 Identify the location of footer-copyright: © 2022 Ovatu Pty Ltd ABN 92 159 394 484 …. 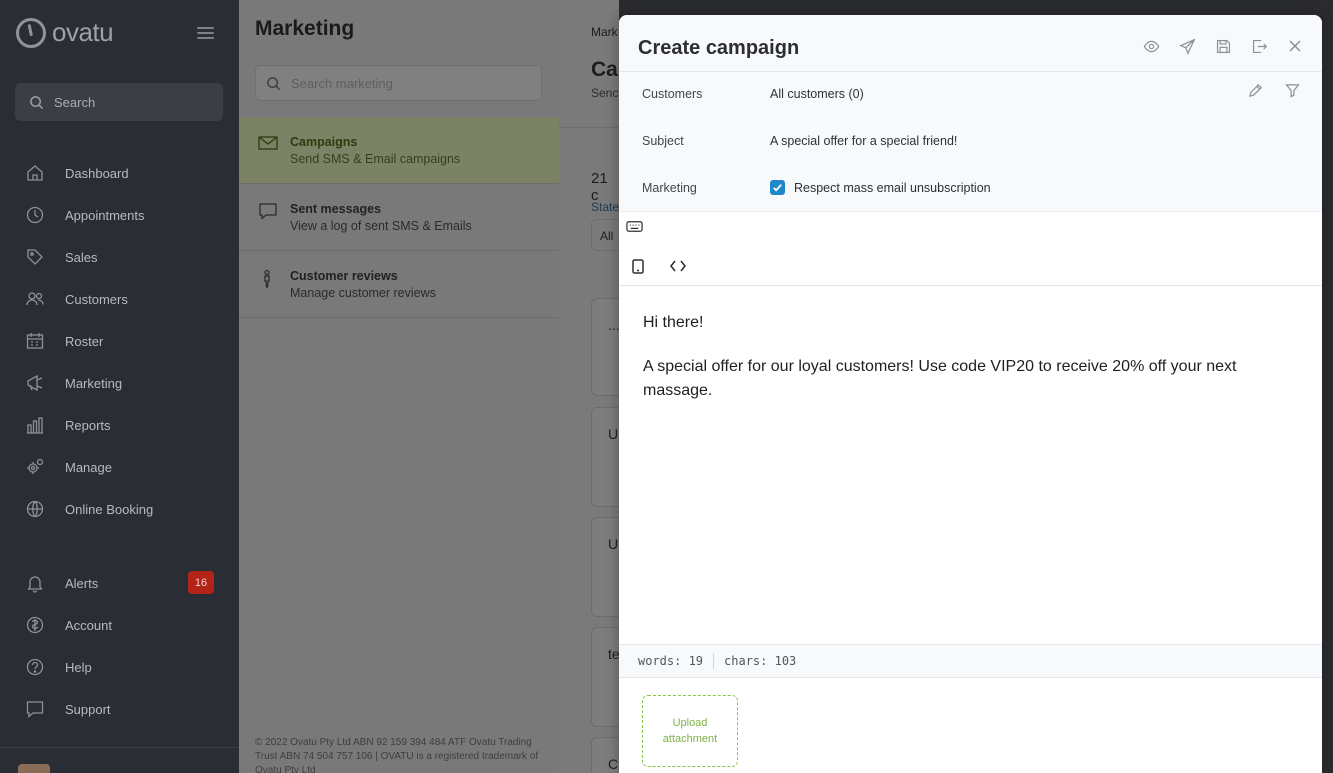
(397, 755).